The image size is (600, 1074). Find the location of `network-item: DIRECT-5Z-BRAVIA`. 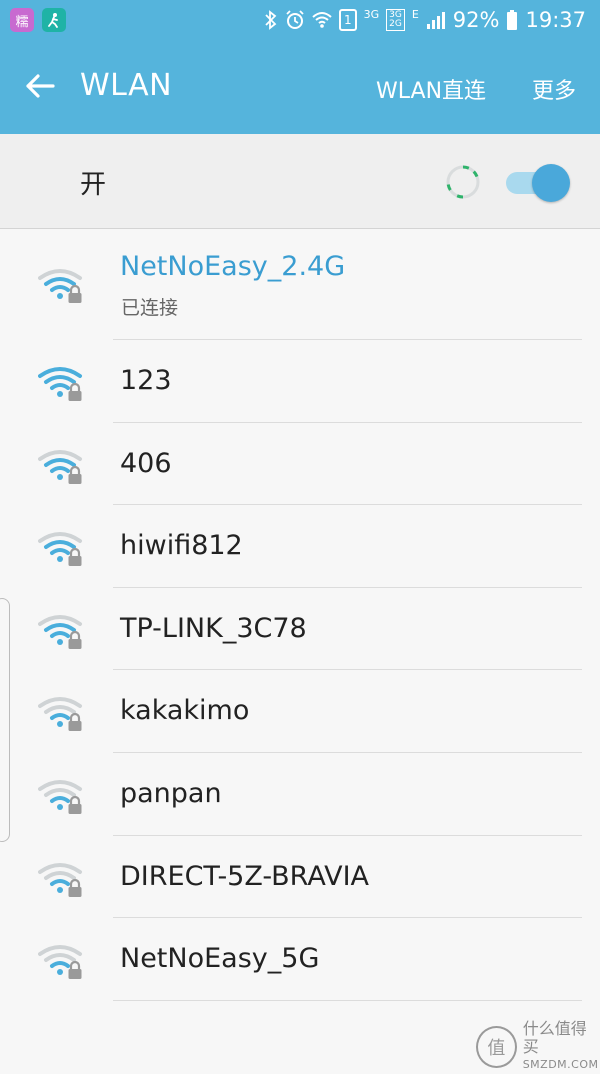

network-item: DIRECT-5Z-BRAVIA is located at coordinates (300, 877).